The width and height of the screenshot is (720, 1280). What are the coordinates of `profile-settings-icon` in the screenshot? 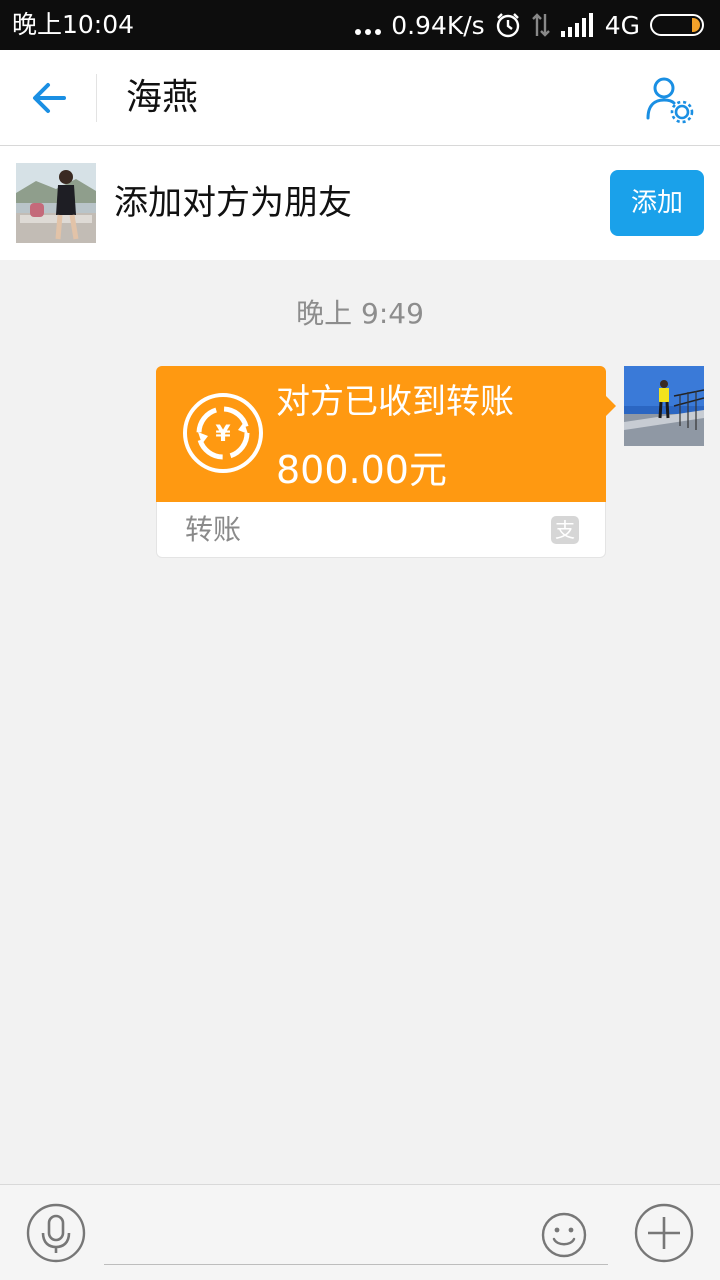 It's located at (670, 100).